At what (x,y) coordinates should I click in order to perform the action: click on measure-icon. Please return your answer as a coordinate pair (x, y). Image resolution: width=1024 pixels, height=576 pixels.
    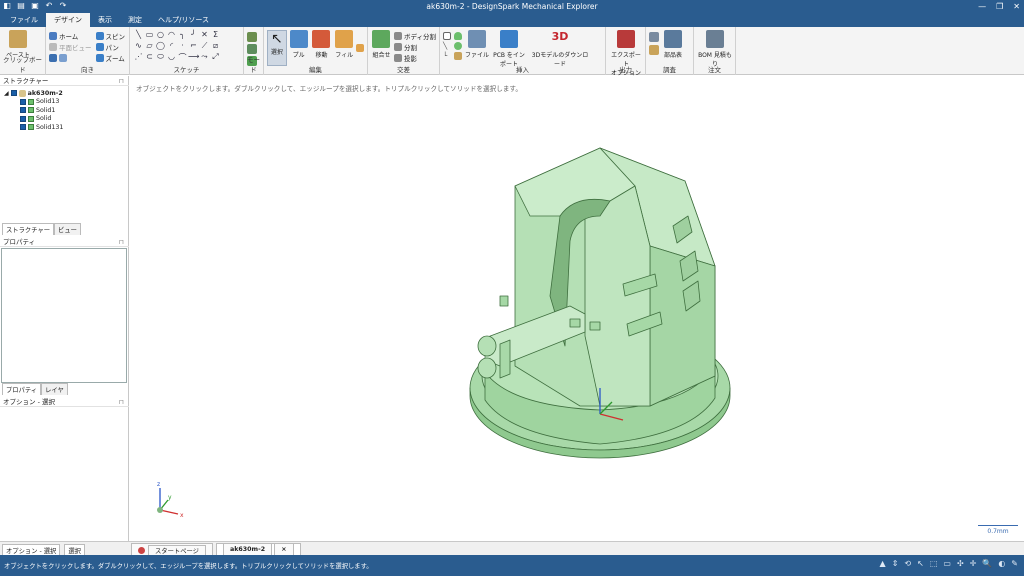
    Looking at the image, I should click on (654, 37).